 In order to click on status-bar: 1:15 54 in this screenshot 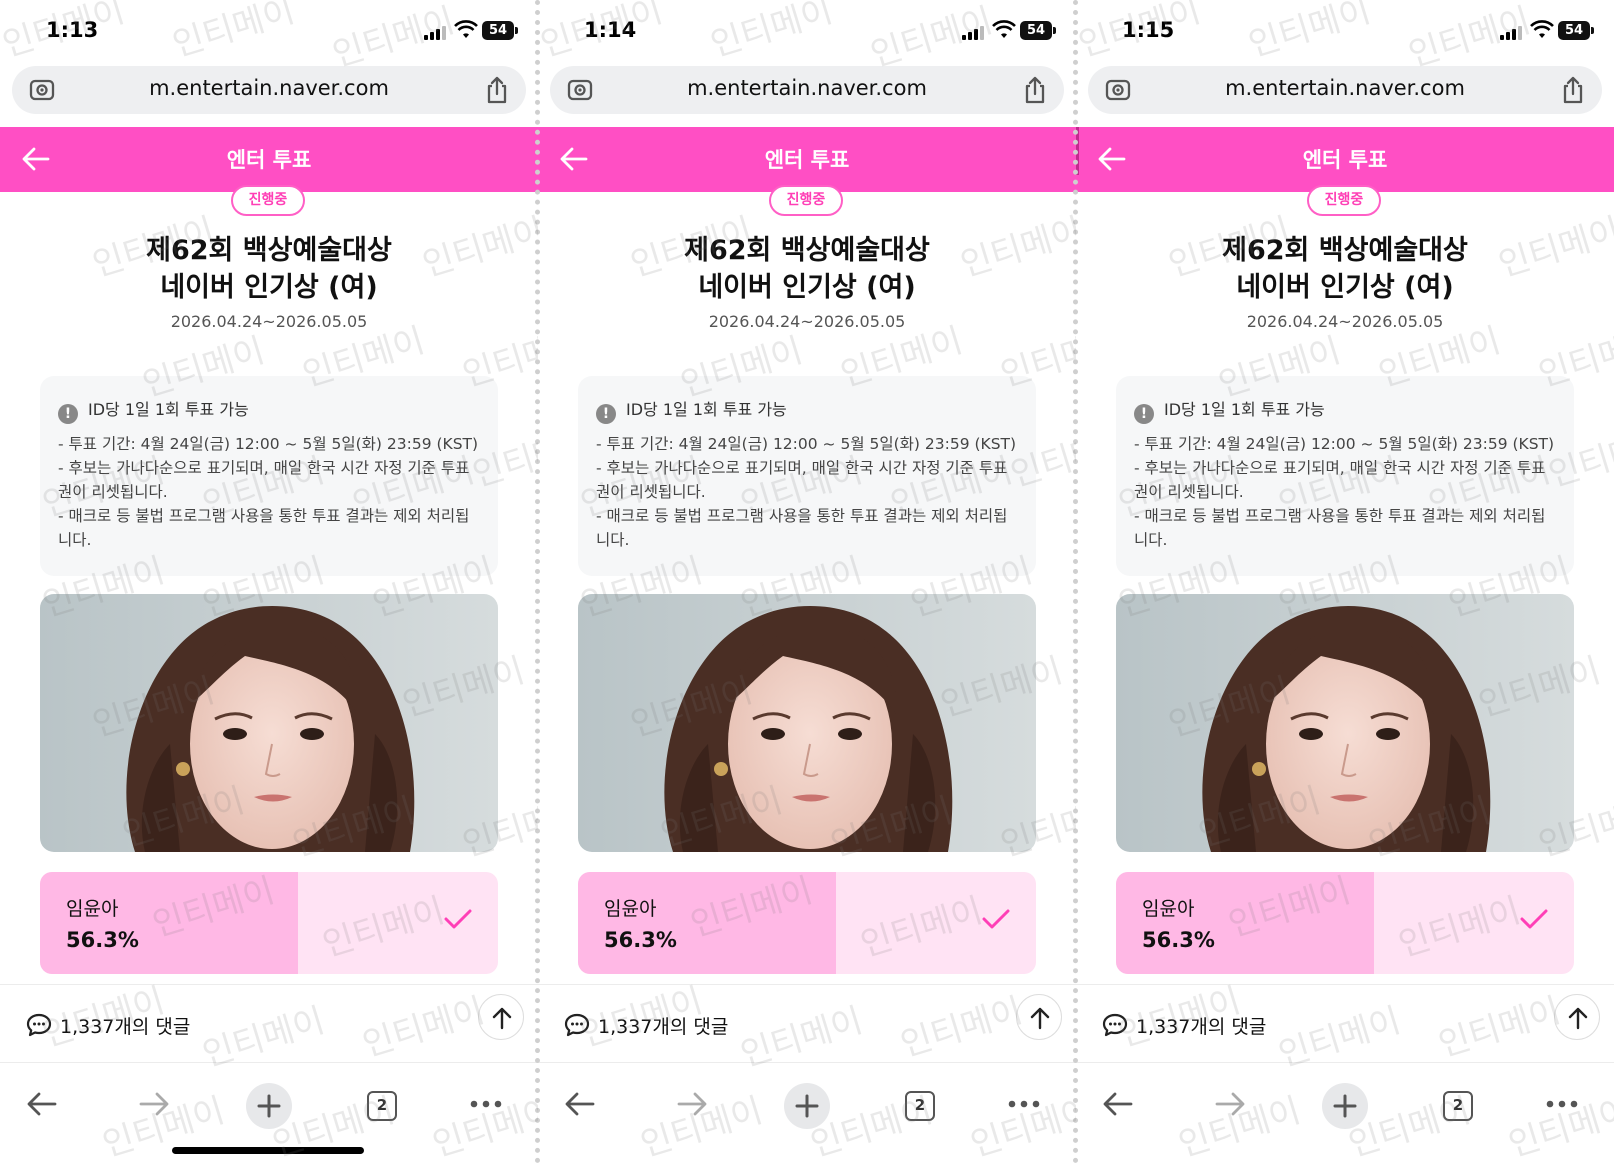, I will do `click(1345, 31)`.